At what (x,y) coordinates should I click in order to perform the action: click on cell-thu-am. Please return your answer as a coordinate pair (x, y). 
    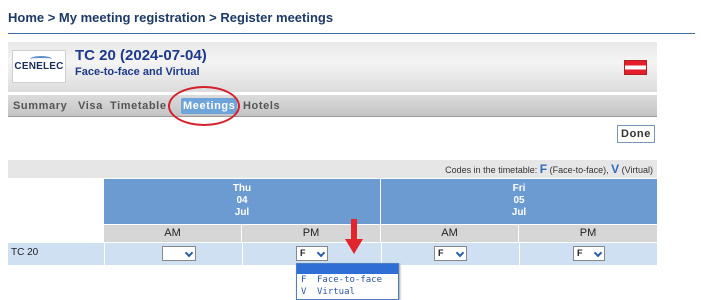
    Looking at the image, I should click on (172, 254).